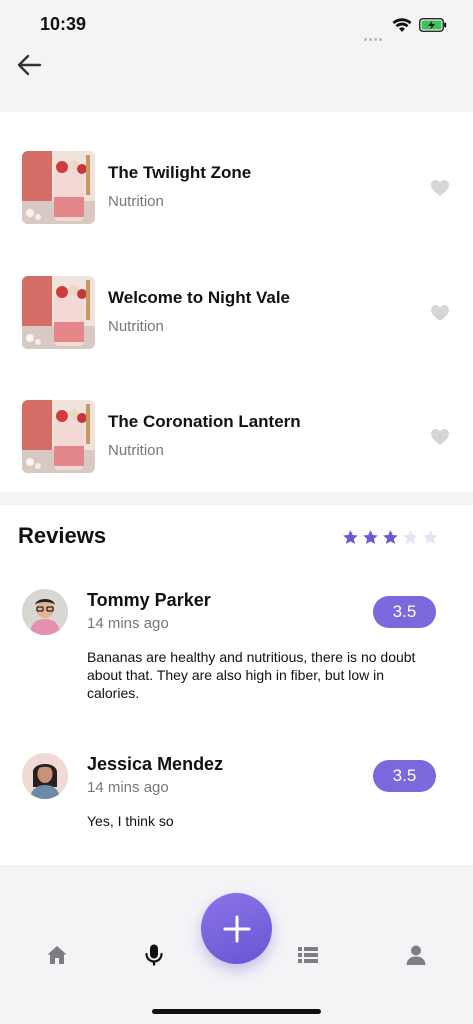 This screenshot has height=1024, width=473. Describe the element at coordinates (433, 25) in the screenshot. I see `battery-charging-icon` at that location.